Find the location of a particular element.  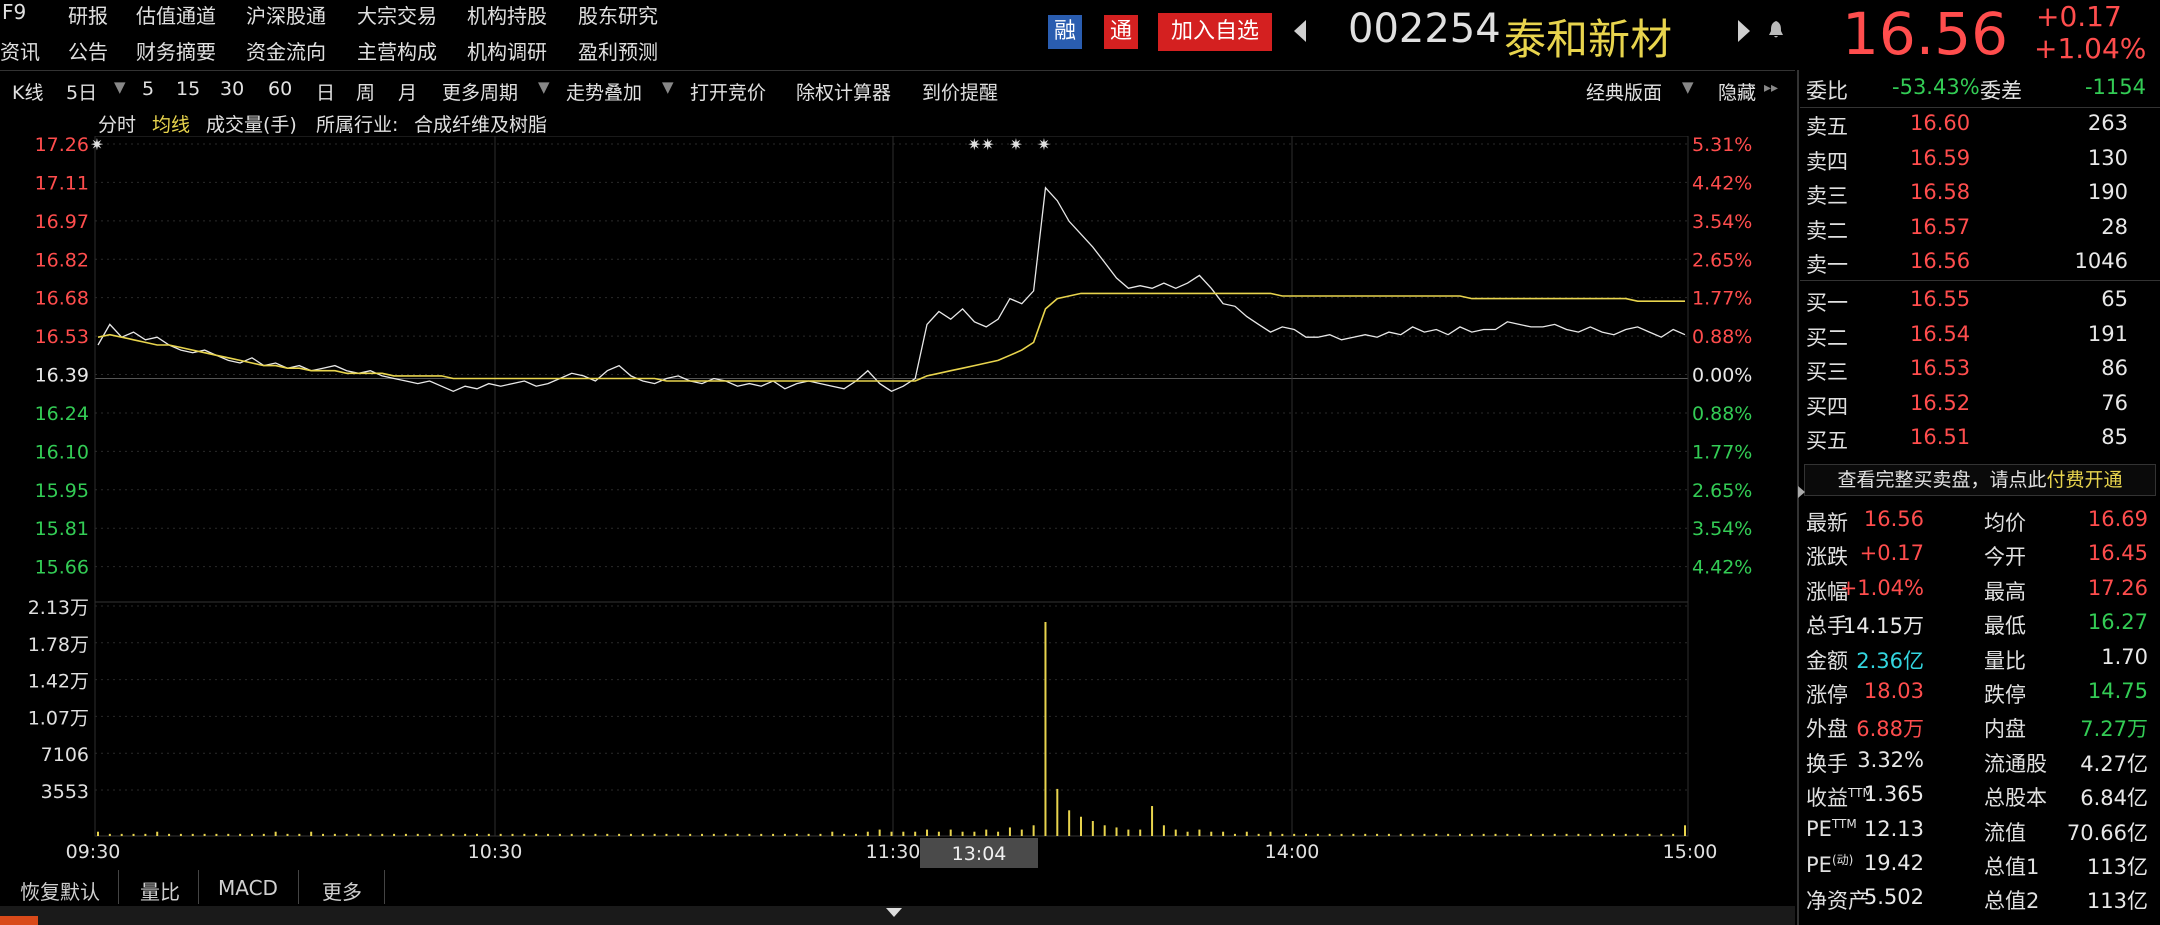

tool-price-alert: 到价提醒 is located at coordinates (960, 91).